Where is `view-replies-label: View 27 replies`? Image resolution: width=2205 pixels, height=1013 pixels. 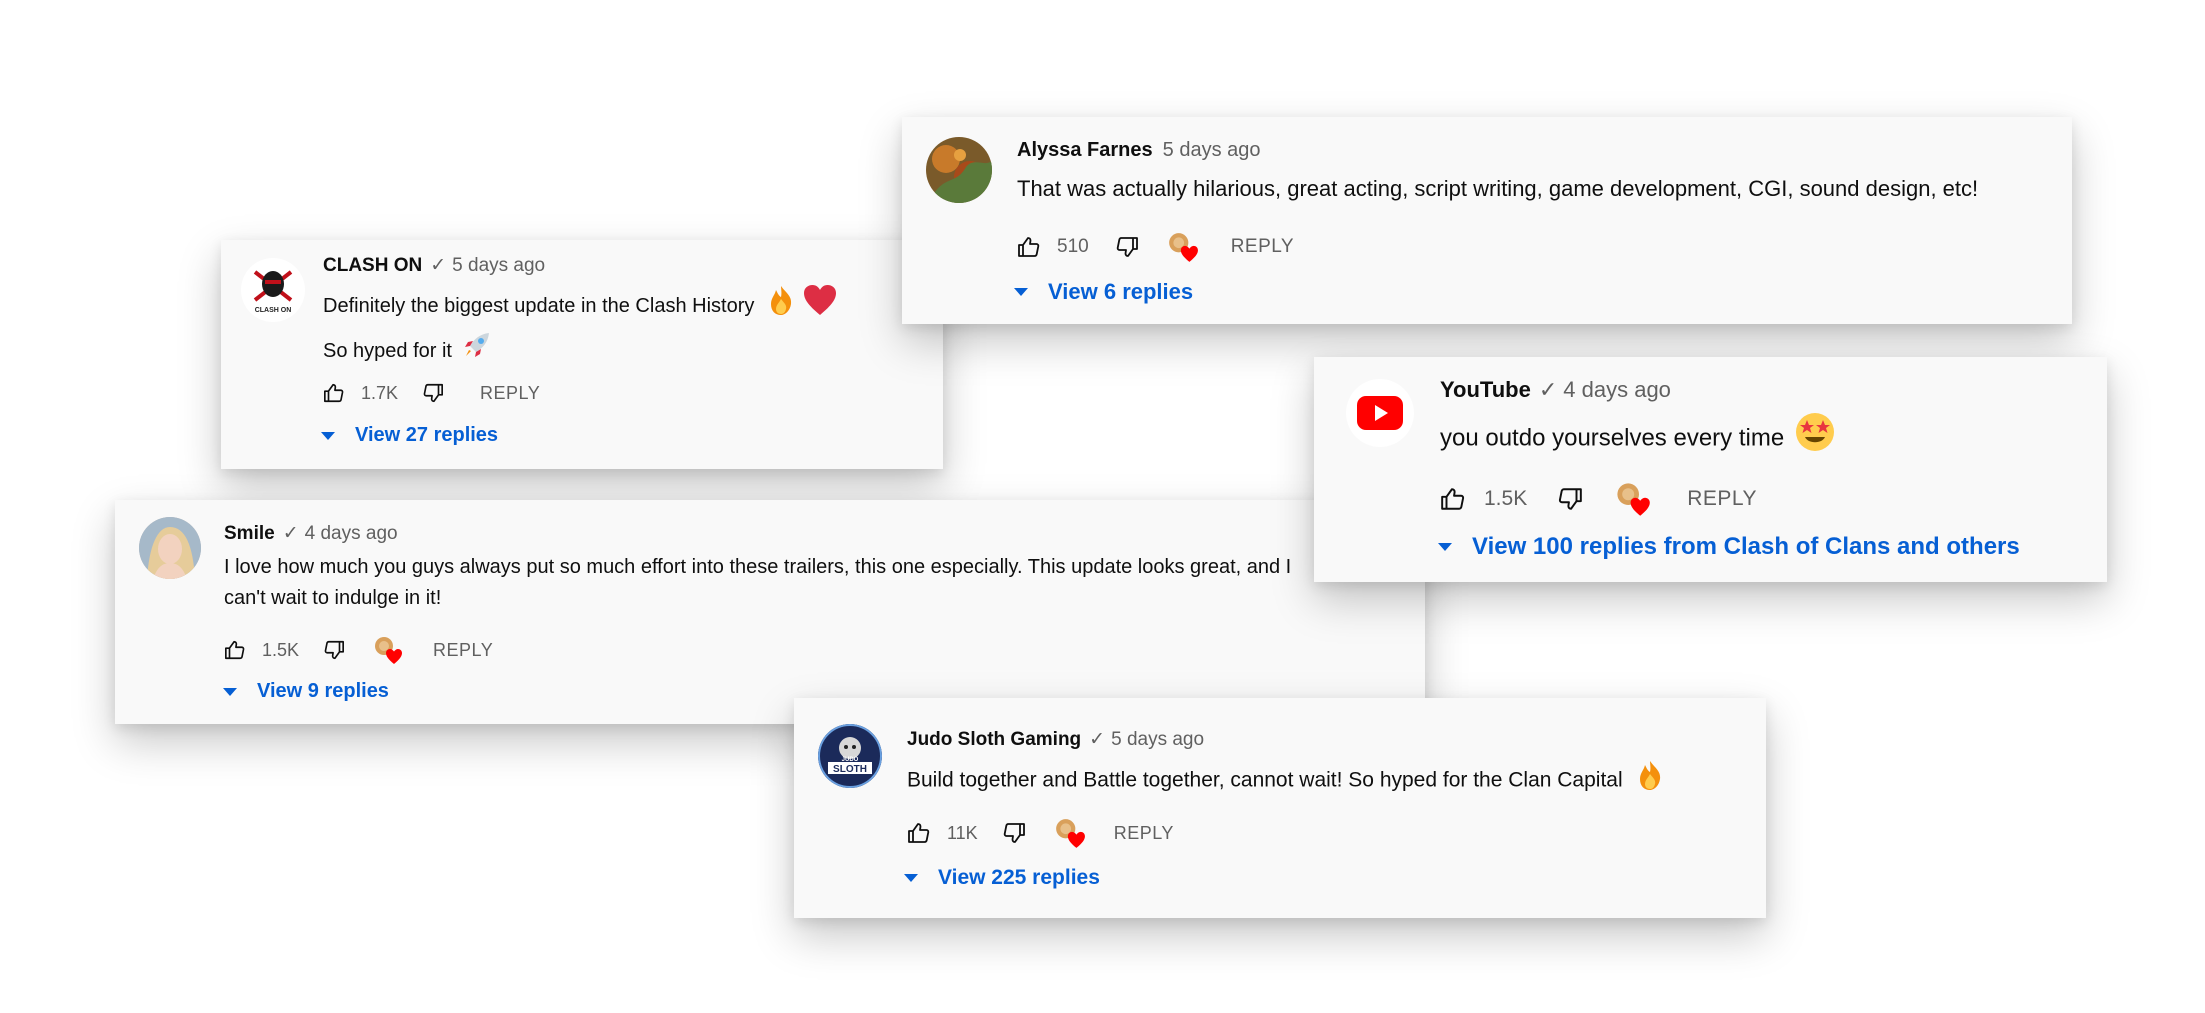
view-replies-label: View 27 replies is located at coordinates (427, 435).